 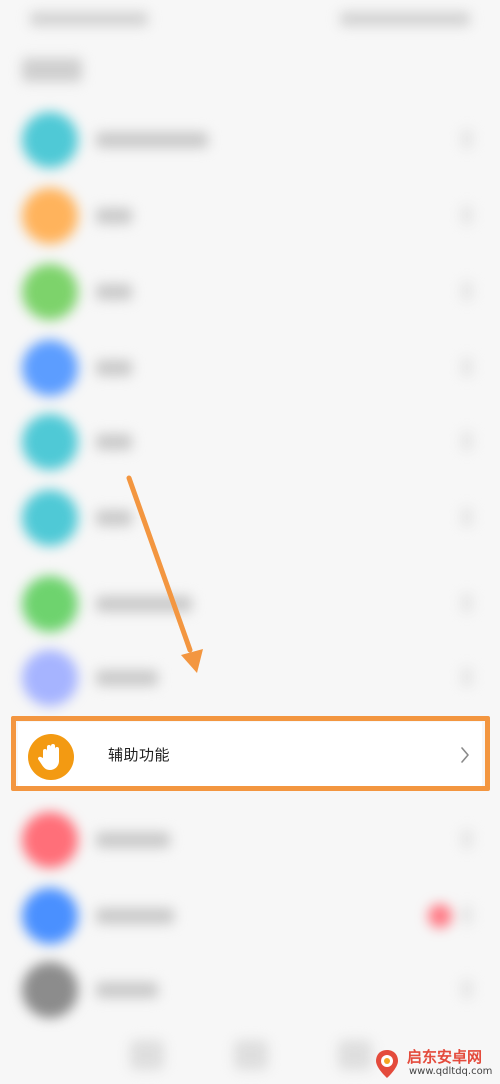 I want to click on highlight-box, so click(x=250, y=753).